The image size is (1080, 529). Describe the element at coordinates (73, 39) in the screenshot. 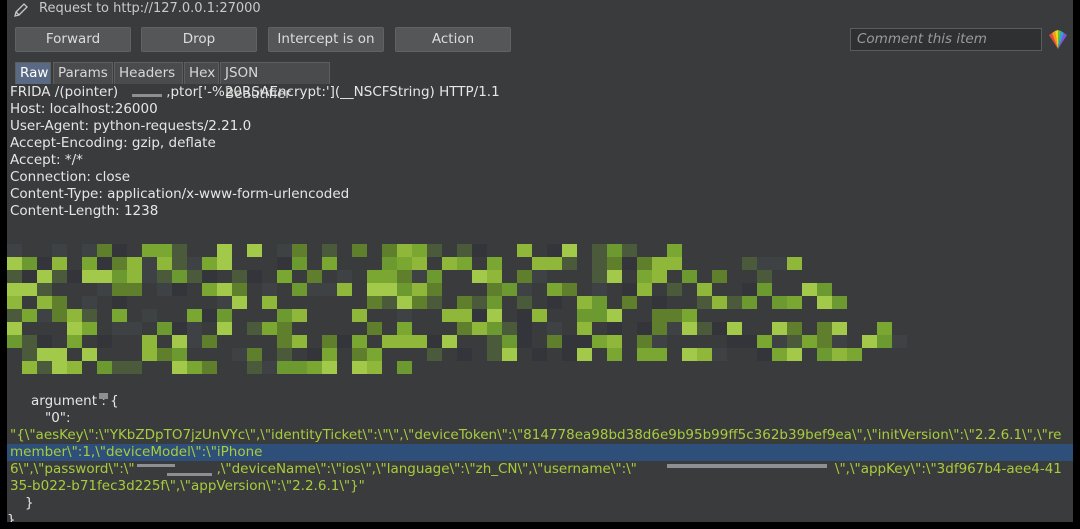

I see `forward-button: Forward` at that location.